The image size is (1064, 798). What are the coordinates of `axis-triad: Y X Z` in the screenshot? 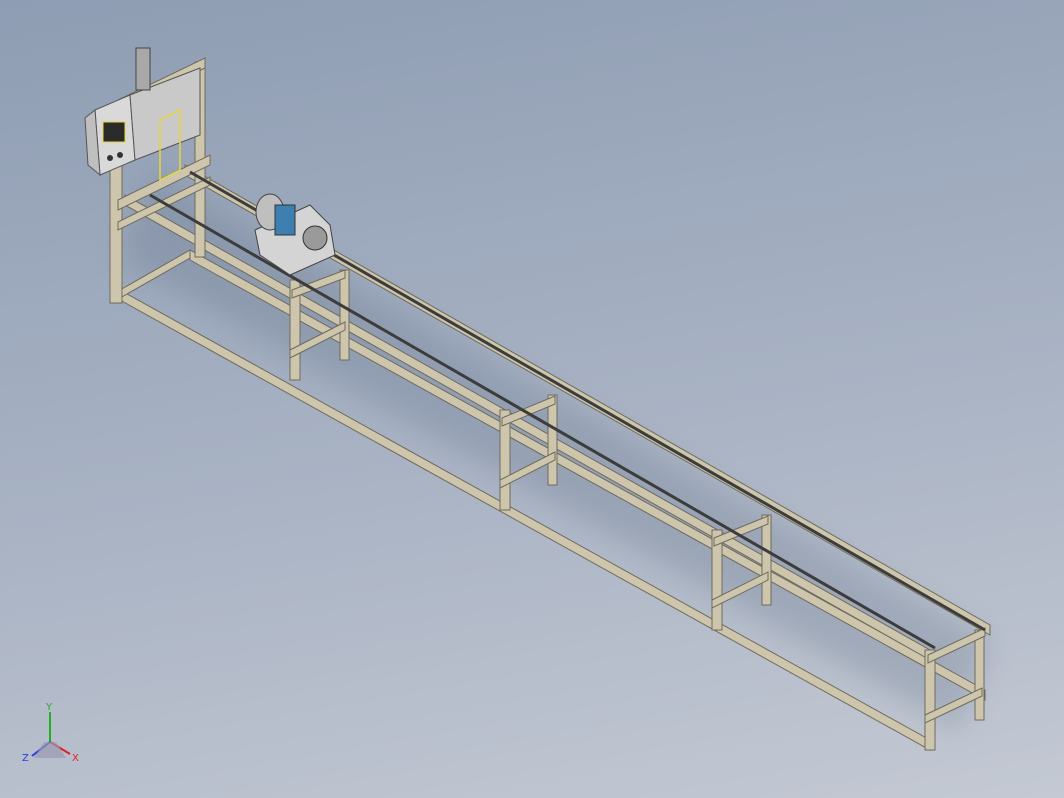 It's located at (50, 733).